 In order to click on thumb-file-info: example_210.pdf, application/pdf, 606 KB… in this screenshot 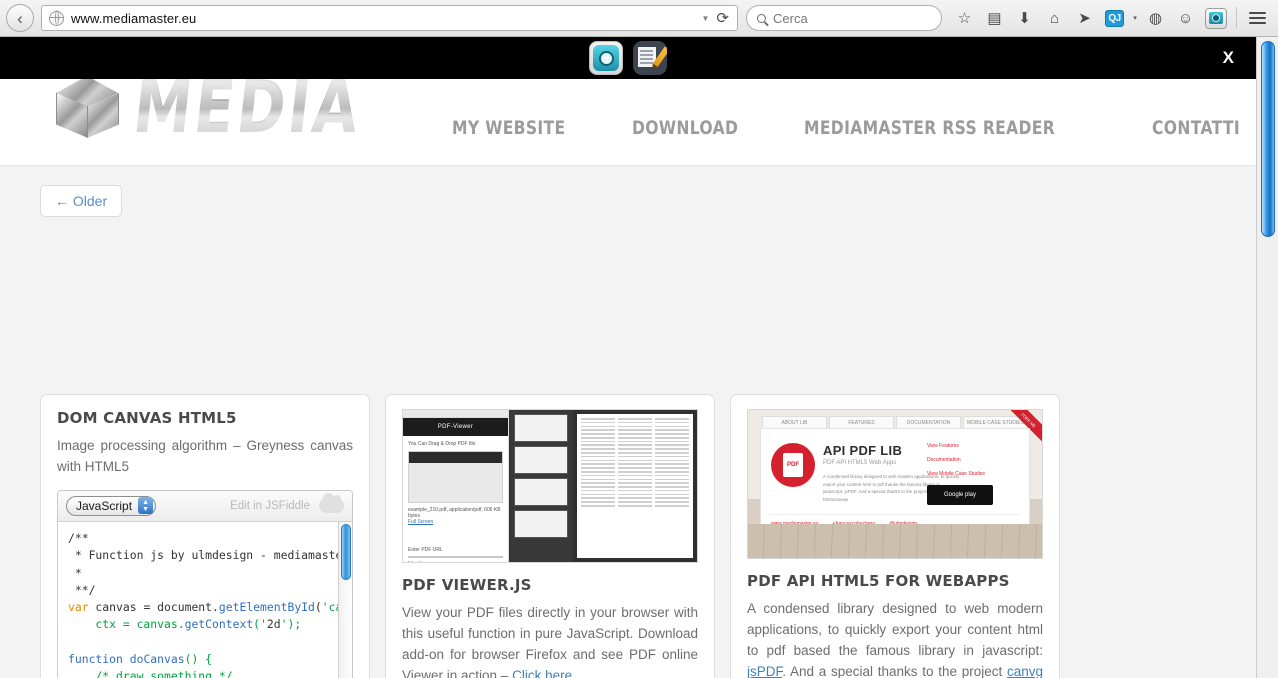, I will do `click(454, 513)`.